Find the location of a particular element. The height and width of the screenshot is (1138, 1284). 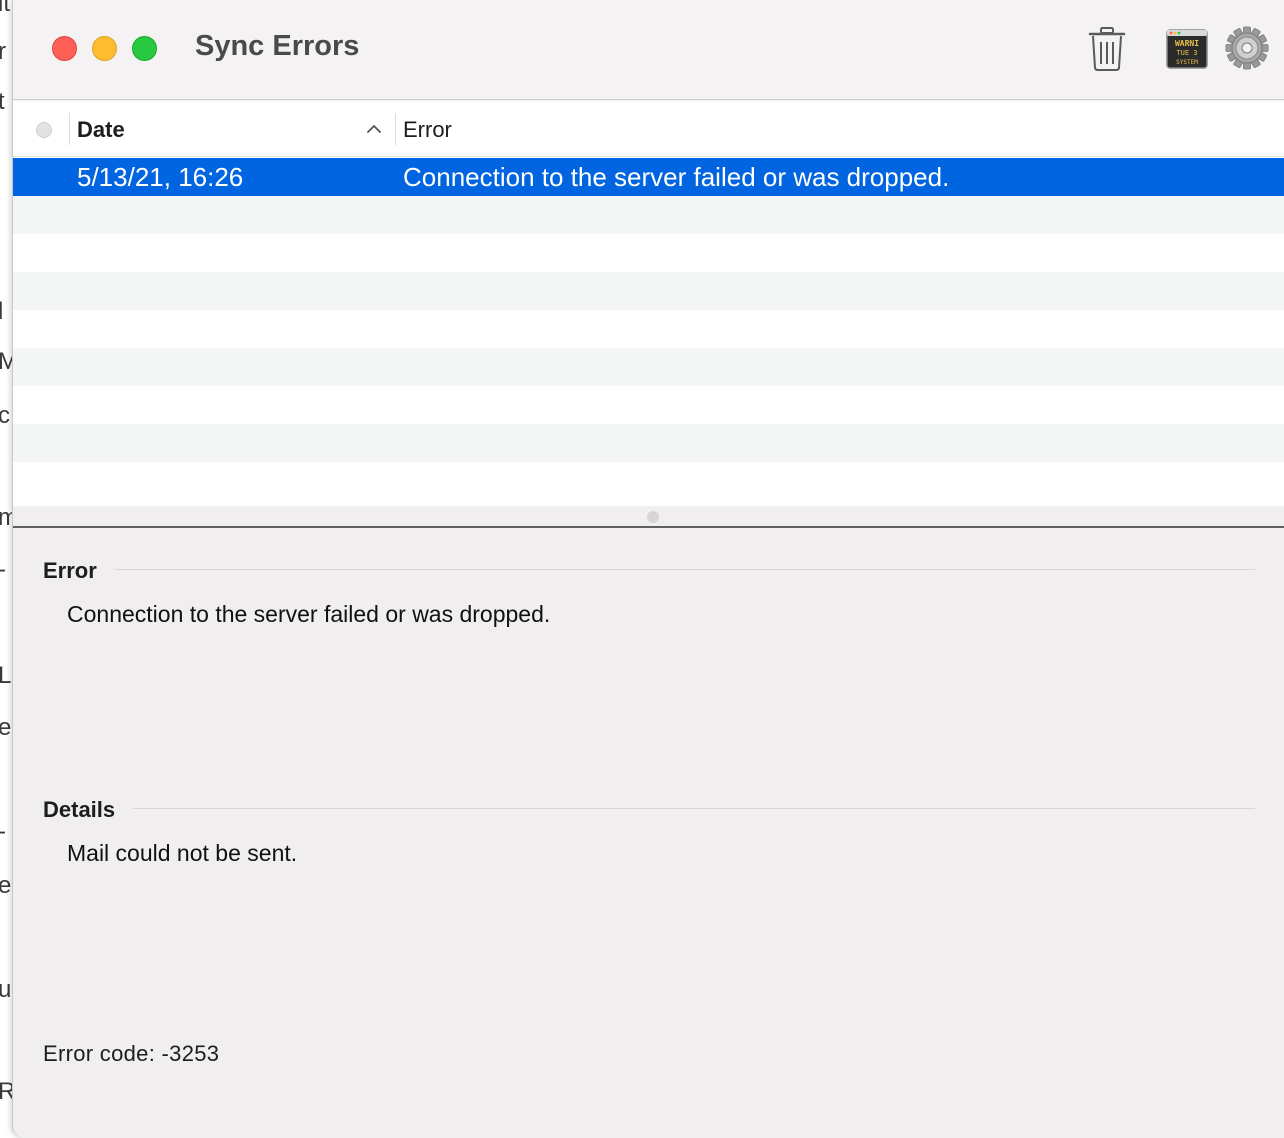

zoom-window-button is located at coordinates (144, 48).